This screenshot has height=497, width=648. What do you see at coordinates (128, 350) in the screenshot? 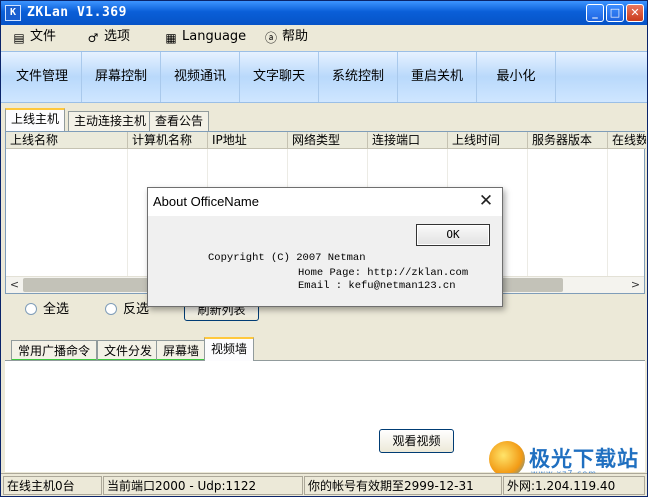
I see `tab-file-distribution: 文件分发` at bounding box center [128, 350].